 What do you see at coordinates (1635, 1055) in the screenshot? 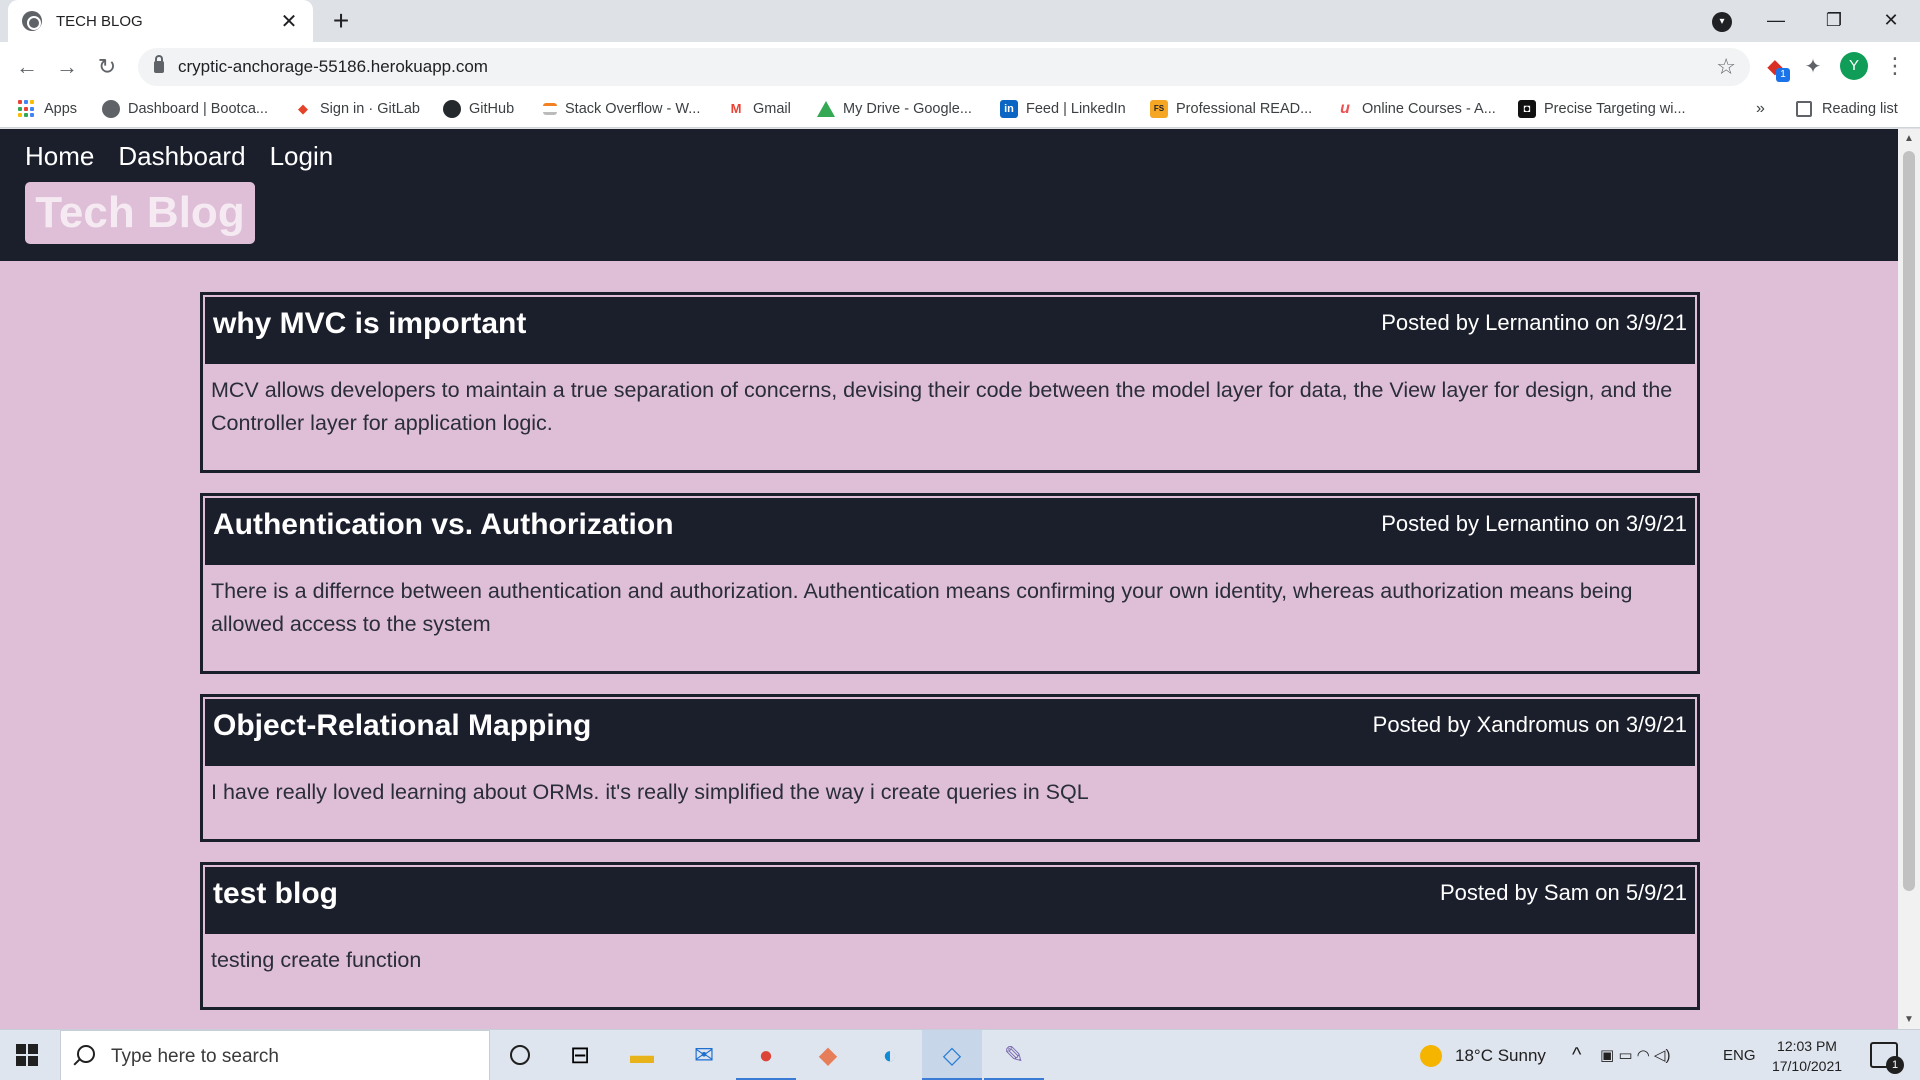
I see `tray-status-icons: ▣ ▭ ◠ ◁)` at bounding box center [1635, 1055].